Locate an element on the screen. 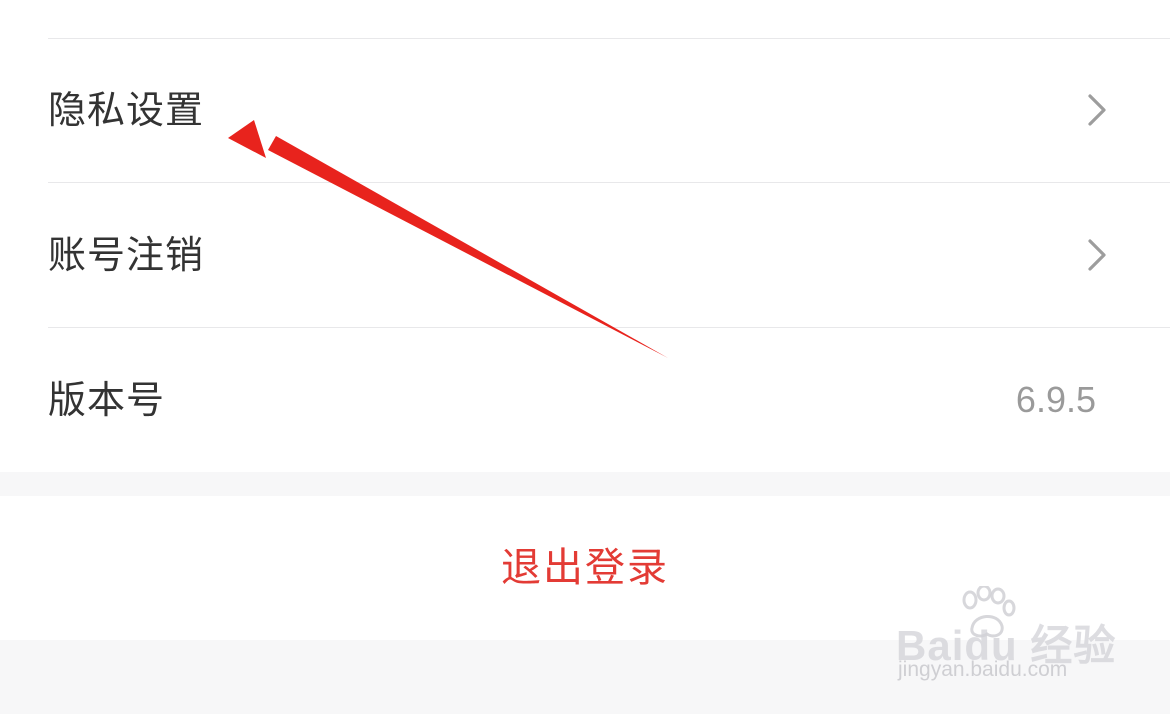  privacy-settings-label: 隐私设置 is located at coordinates (126, 110).